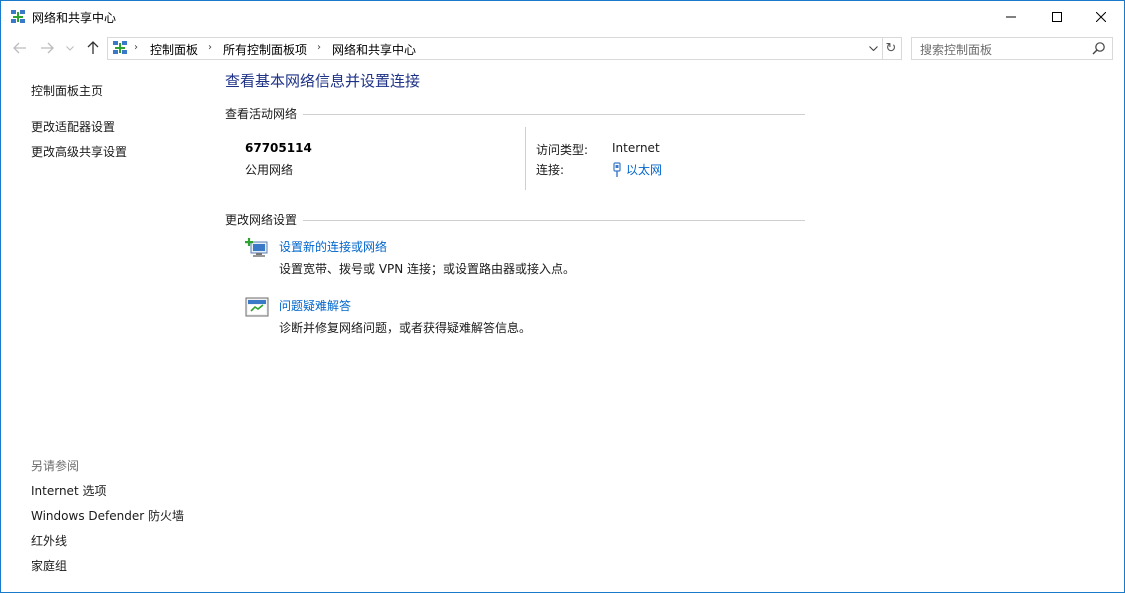  I want to click on search-box: 搜索控制面板, so click(1012, 48).